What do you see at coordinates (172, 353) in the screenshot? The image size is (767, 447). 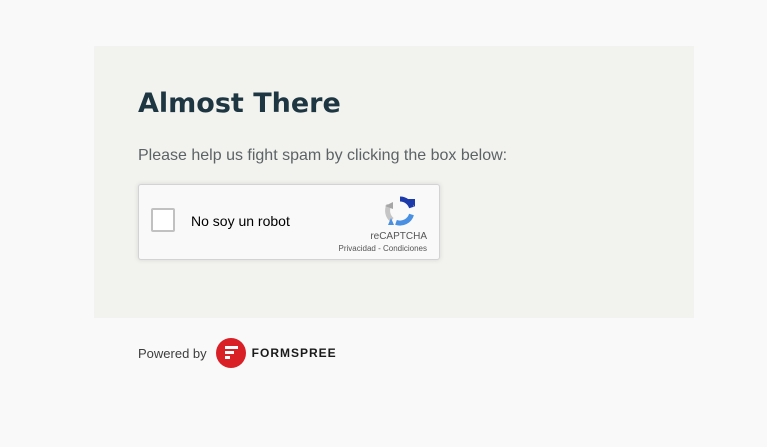 I see `powered-by-text: Powered by` at bounding box center [172, 353].